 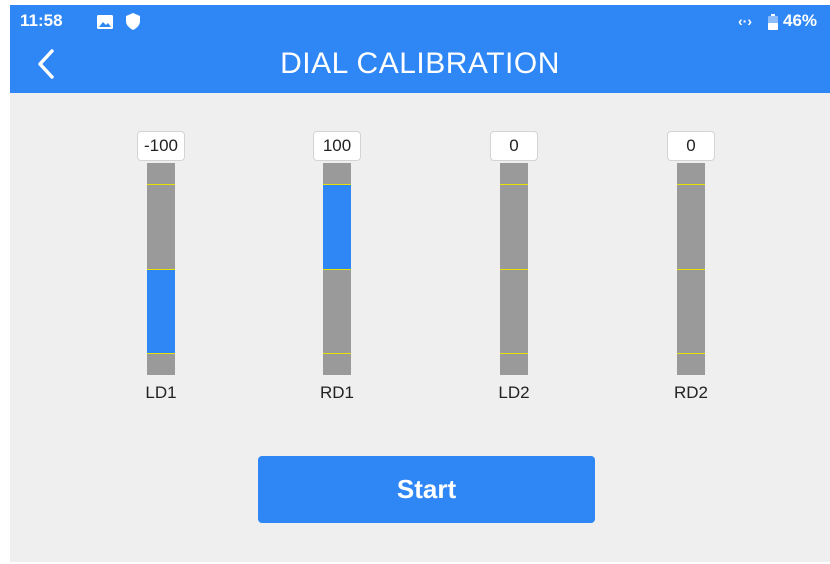 What do you see at coordinates (514, 392) in the screenshot?
I see `dial-label: LD2` at bounding box center [514, 392].